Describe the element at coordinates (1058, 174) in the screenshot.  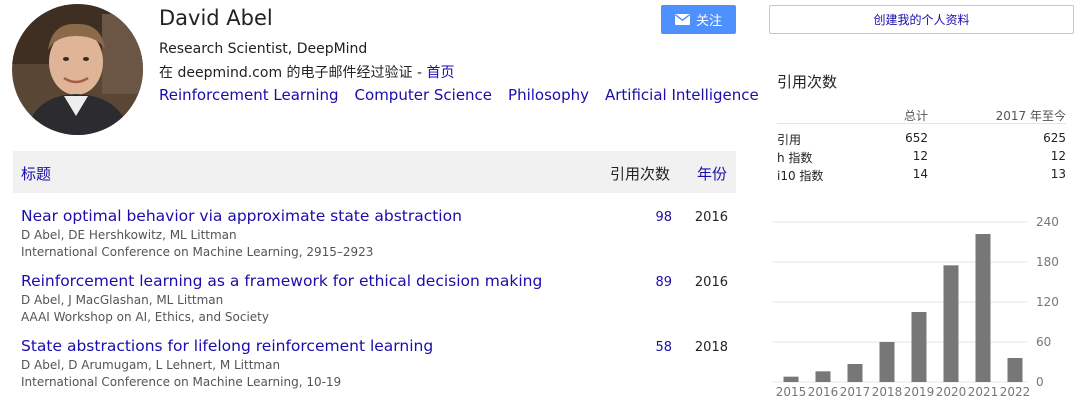
I see `stats-since-value: 13` at that location.